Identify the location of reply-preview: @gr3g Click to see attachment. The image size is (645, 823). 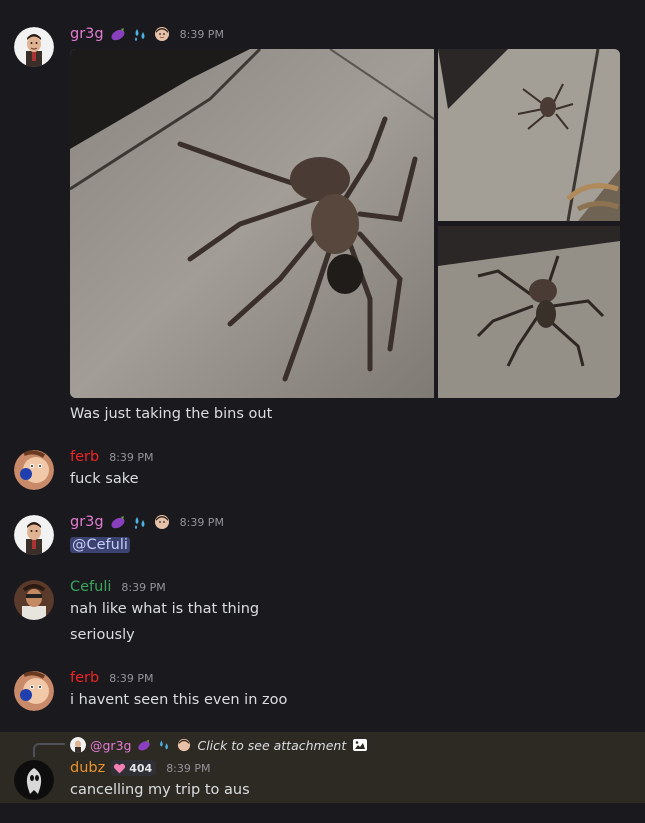
(219, 745).